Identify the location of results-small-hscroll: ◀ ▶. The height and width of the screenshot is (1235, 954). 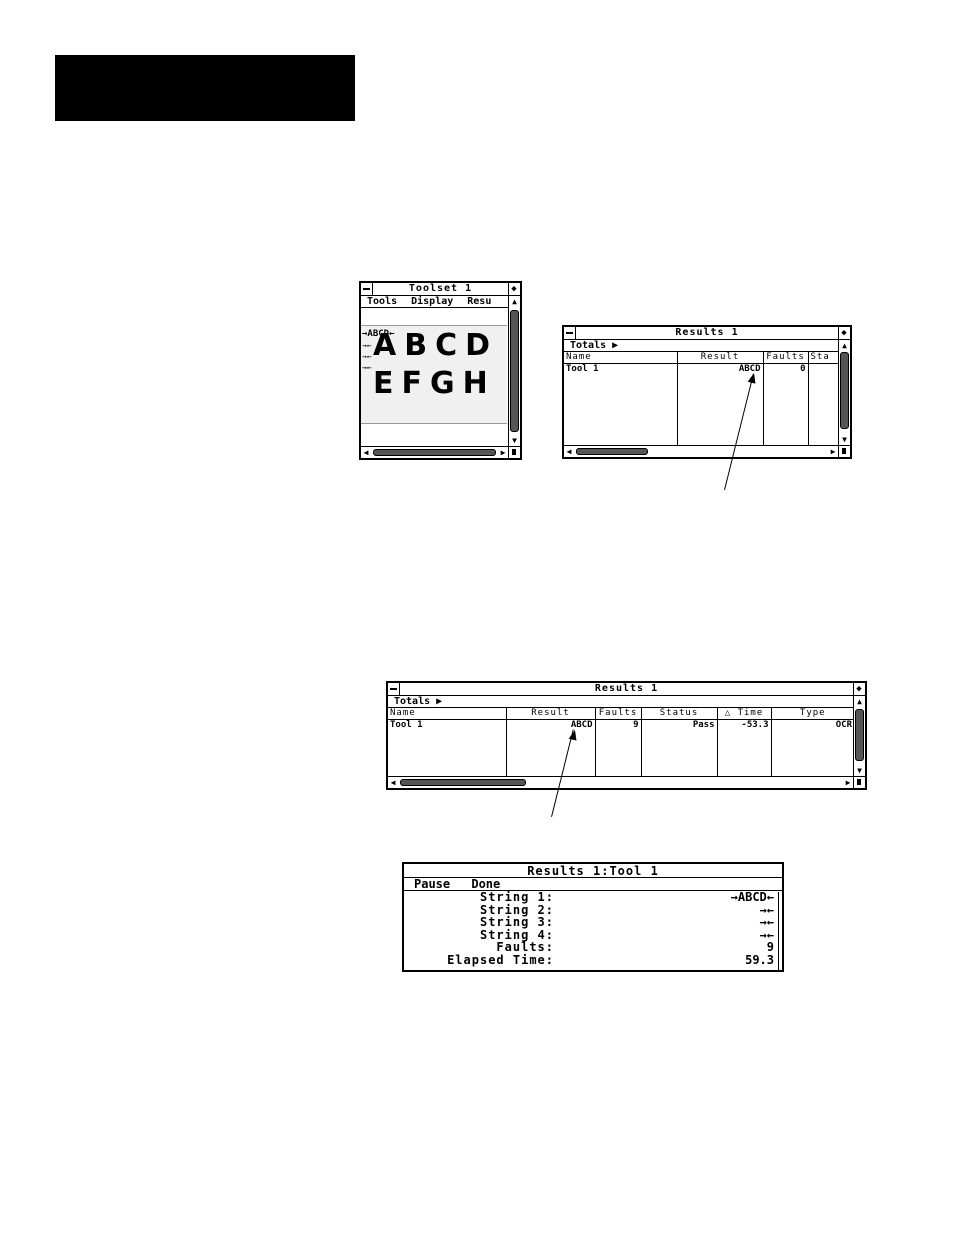
(701, 451).